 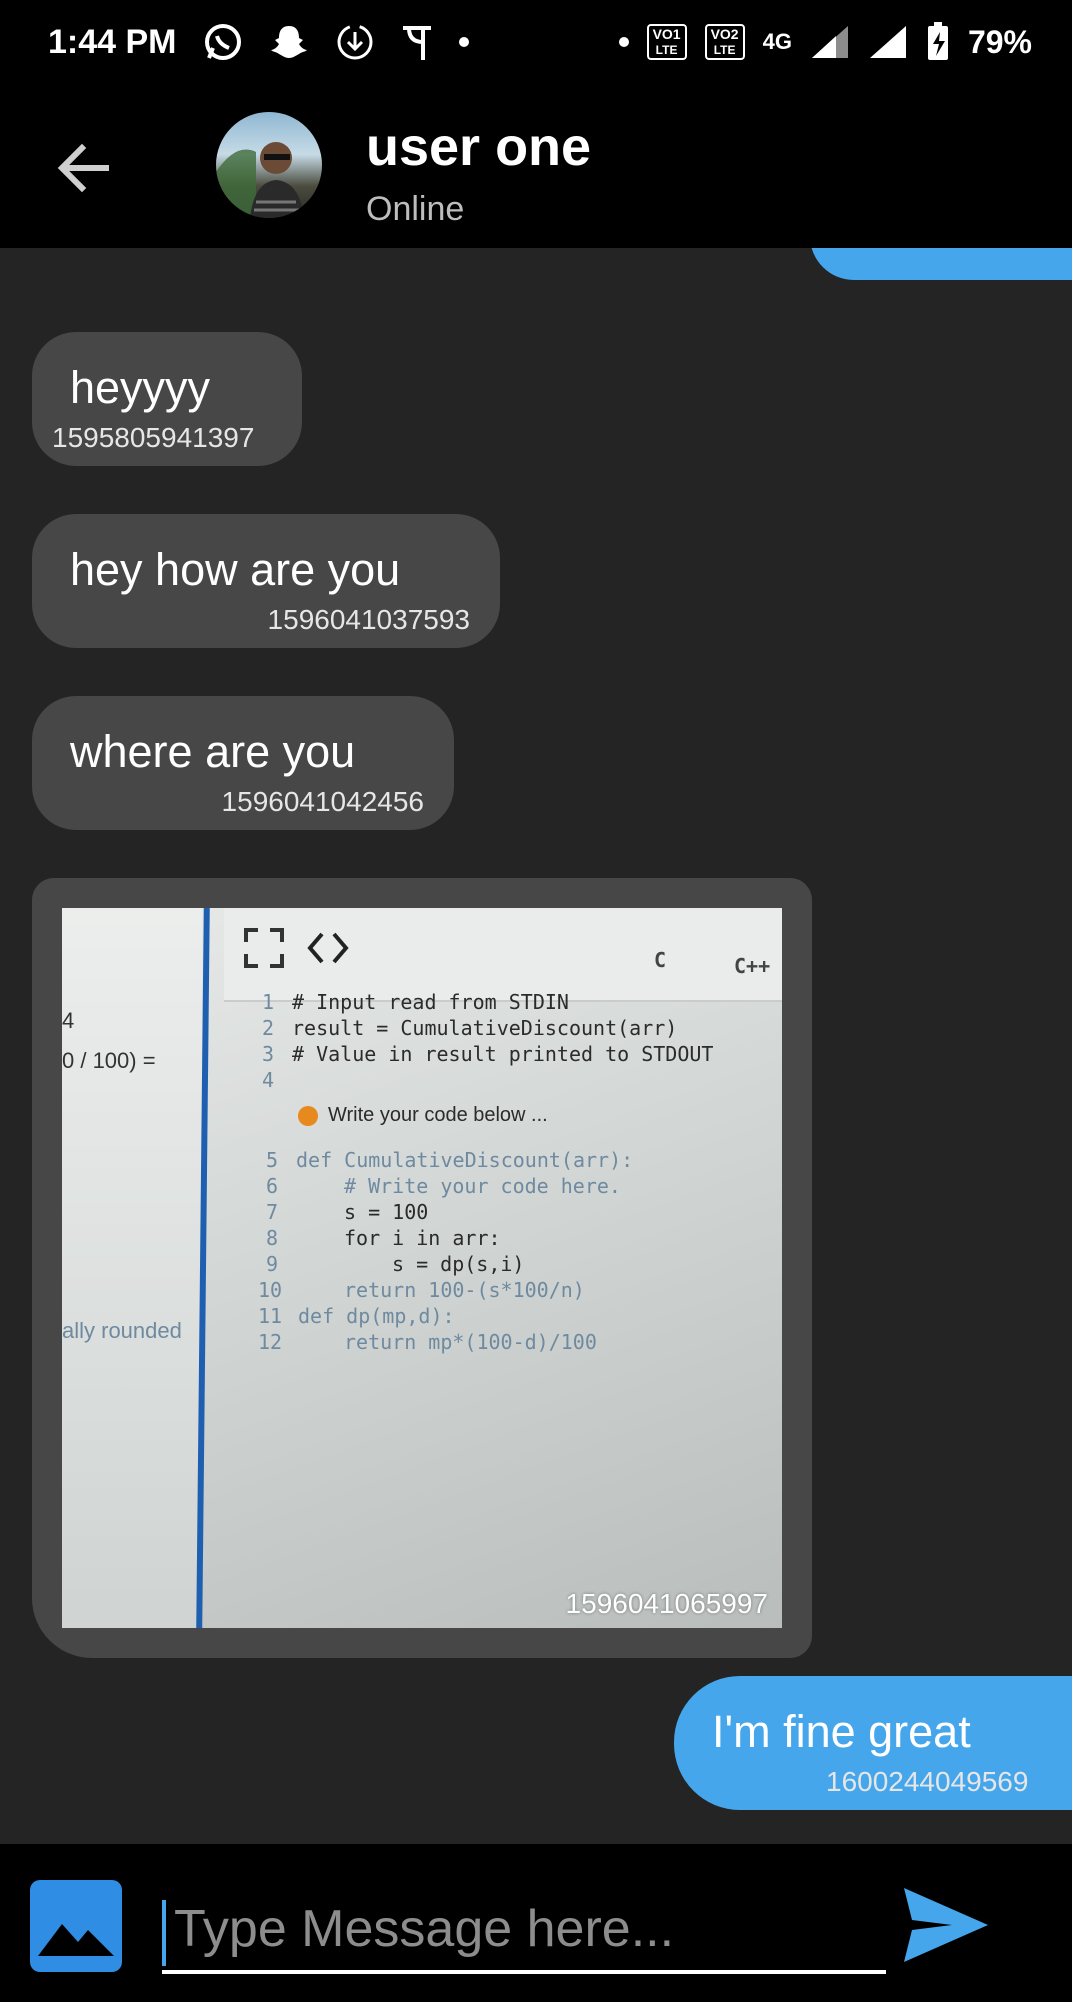 What do you see at coordinates (464, 1290) in the screenshot?
I see `code-line: return 100-(s*100/n)` at bounding box center [464, 1290].